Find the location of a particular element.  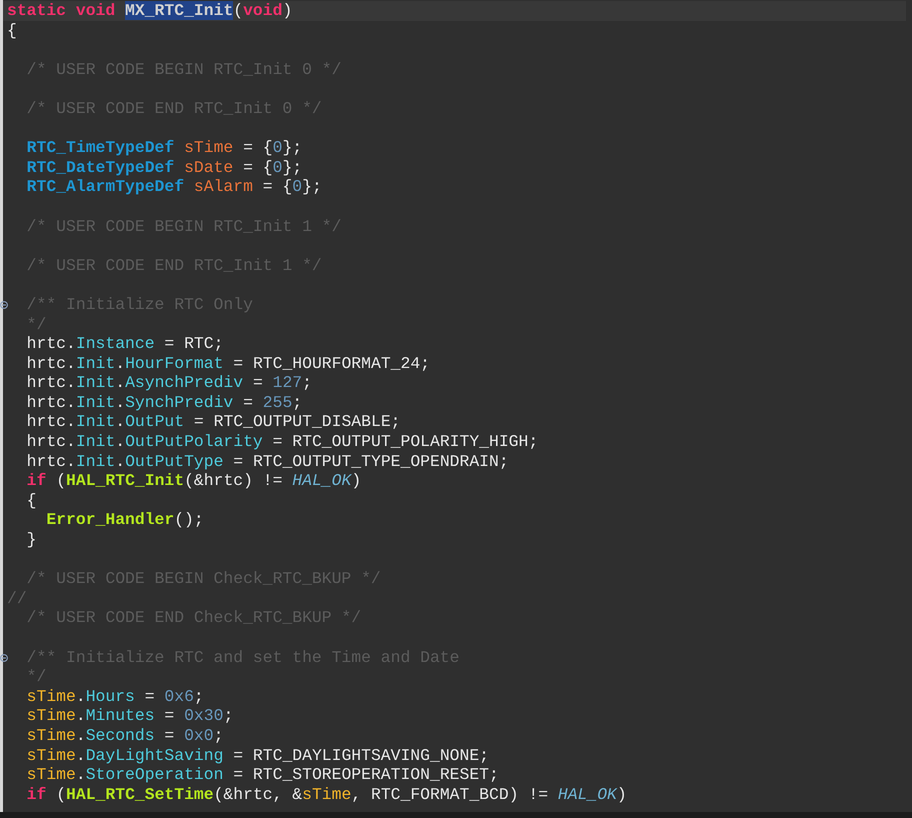

code-line: sTime.DayLightSaving = RTC_DAYLIGHTSAVING_NONE; is located at coordinates (257, 756).